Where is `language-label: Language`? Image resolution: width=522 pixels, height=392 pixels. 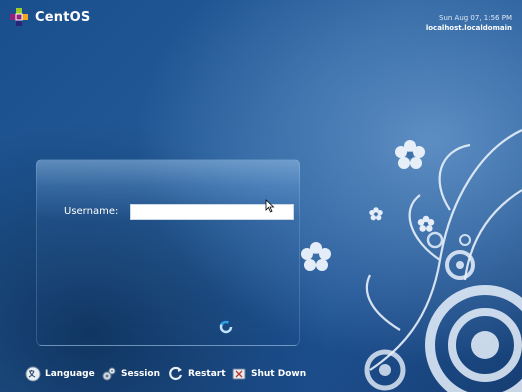
language-label: Language is located at coordinates (70, 374).